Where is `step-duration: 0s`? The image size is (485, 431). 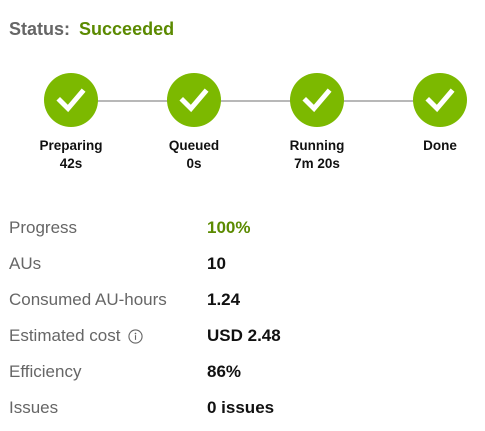 step-duration: 0s is located at coordinates (194, 163).